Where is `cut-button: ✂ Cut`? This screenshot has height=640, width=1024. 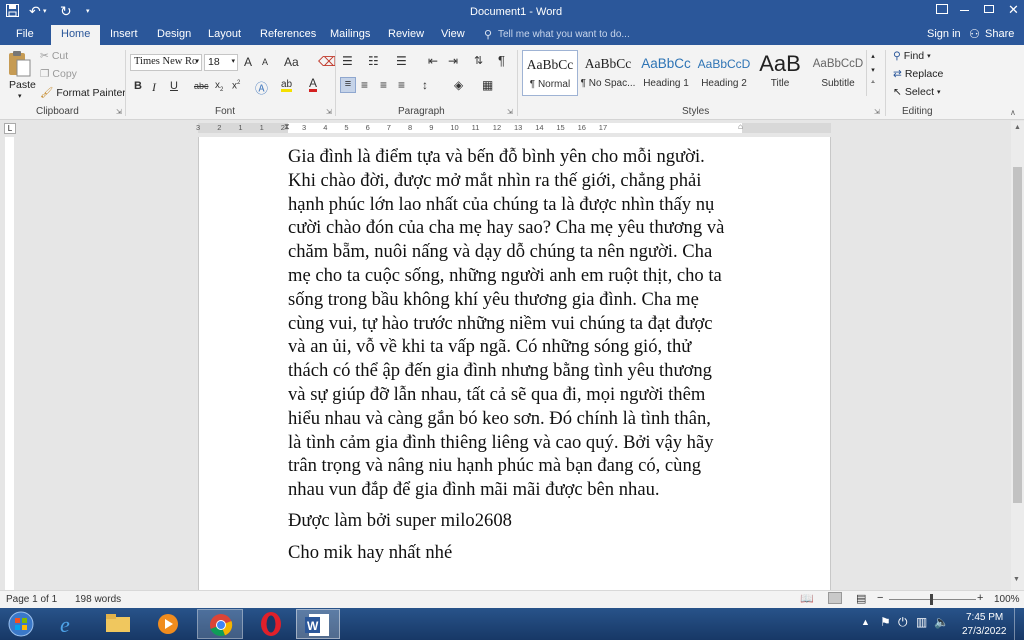 cut-button: ✂ Cut is located at coordinates (54, 56).